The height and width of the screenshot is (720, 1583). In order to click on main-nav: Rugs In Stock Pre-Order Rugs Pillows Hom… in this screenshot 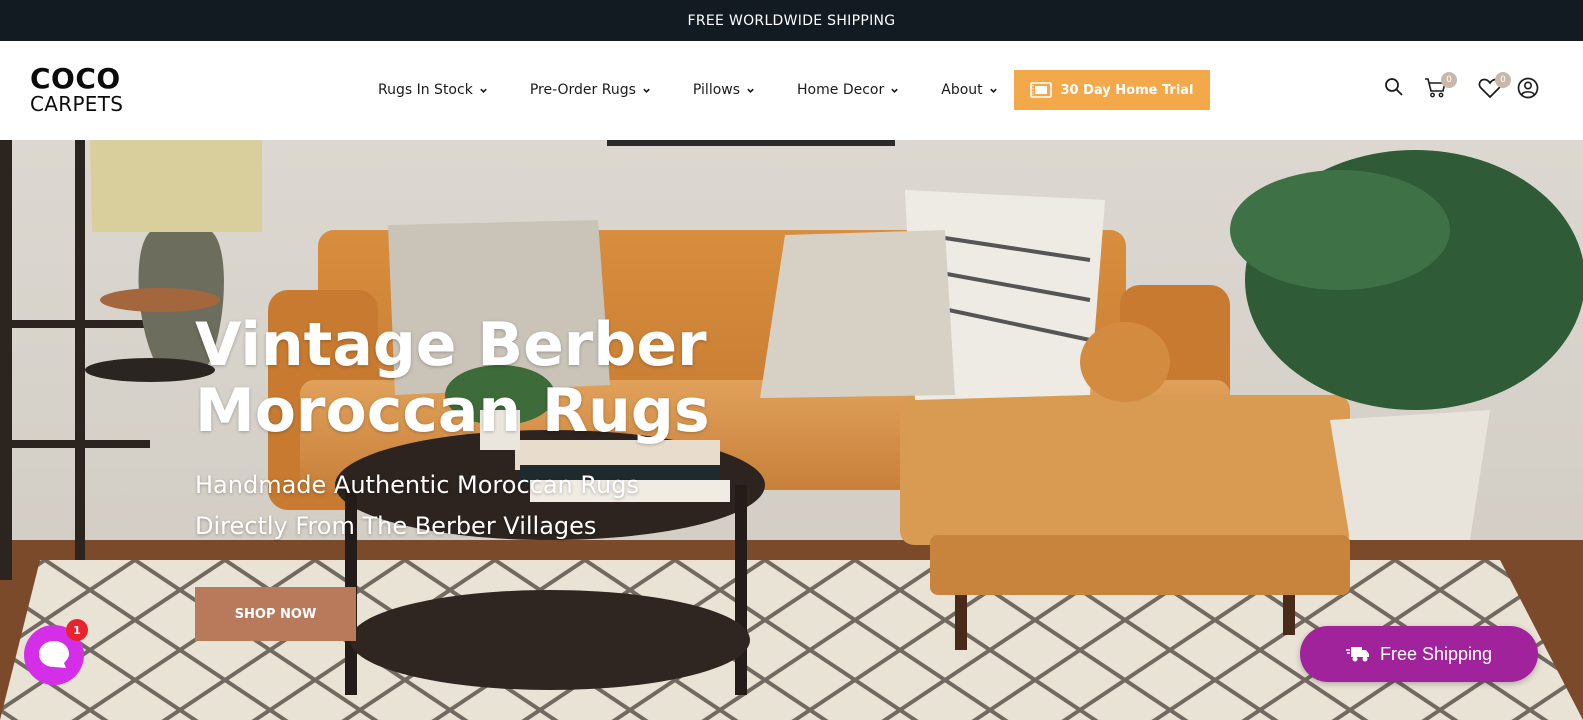, I will do `click(709, 90)`.